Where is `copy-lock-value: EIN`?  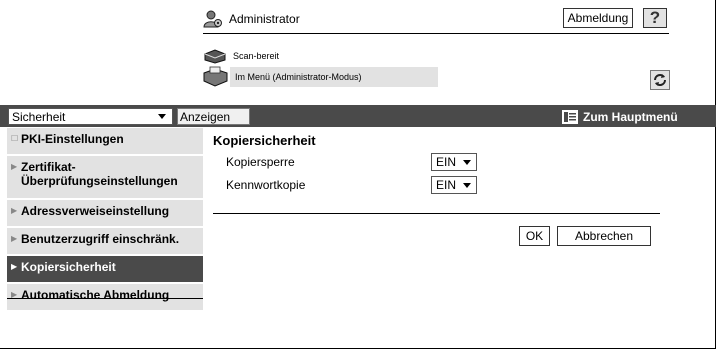 copy-lock-value: EIN is located at coordinates (446, 162).